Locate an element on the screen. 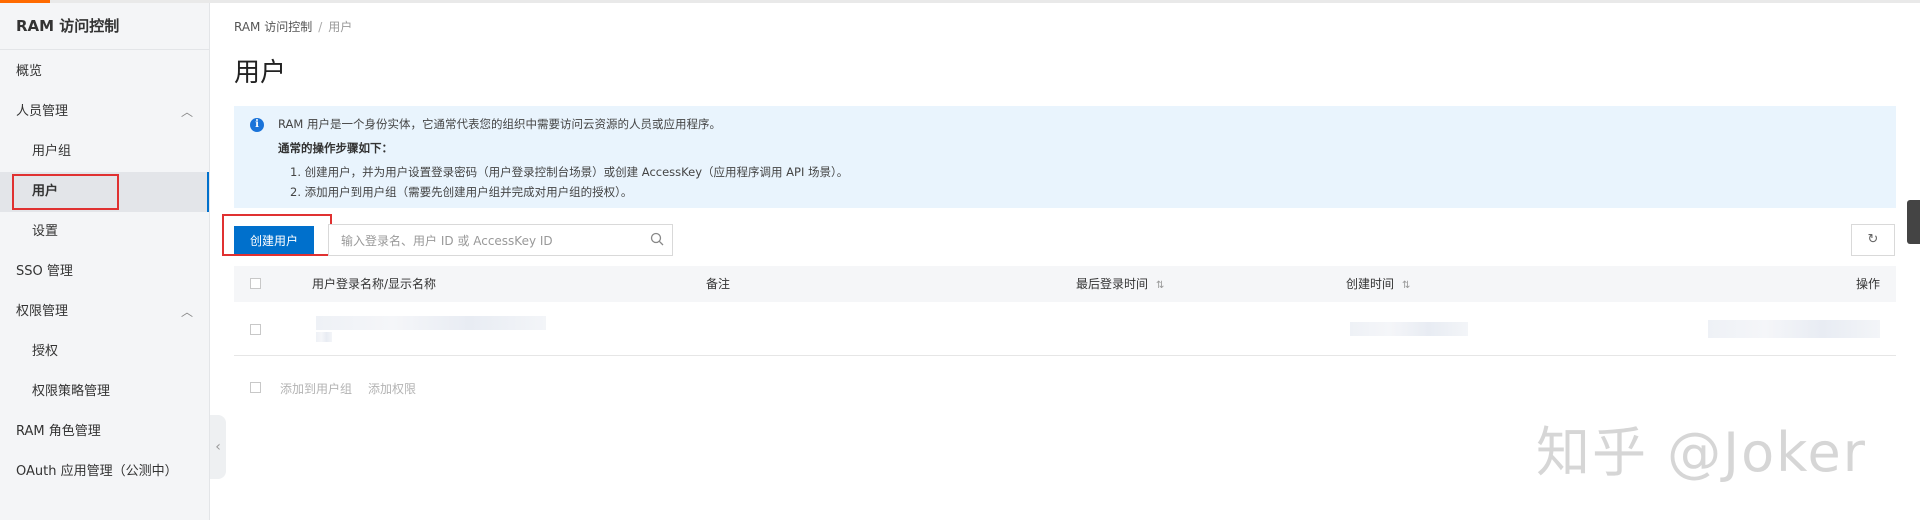  sidebar-item-settings: 设置 is located at coordinates (104, 232).